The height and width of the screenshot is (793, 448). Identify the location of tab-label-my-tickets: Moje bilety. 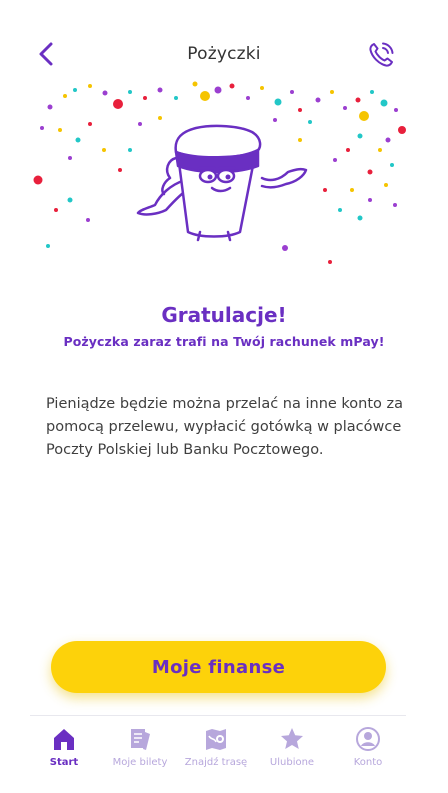
(140, 762).